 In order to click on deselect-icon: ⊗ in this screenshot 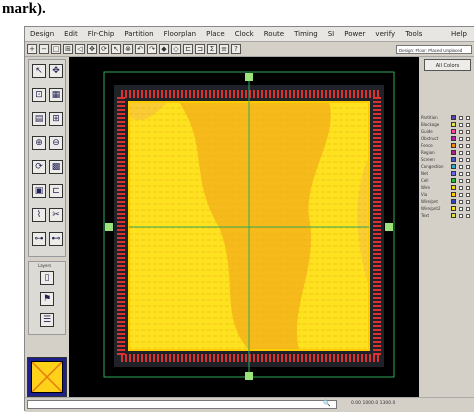, I will do `click(128, 49)`.